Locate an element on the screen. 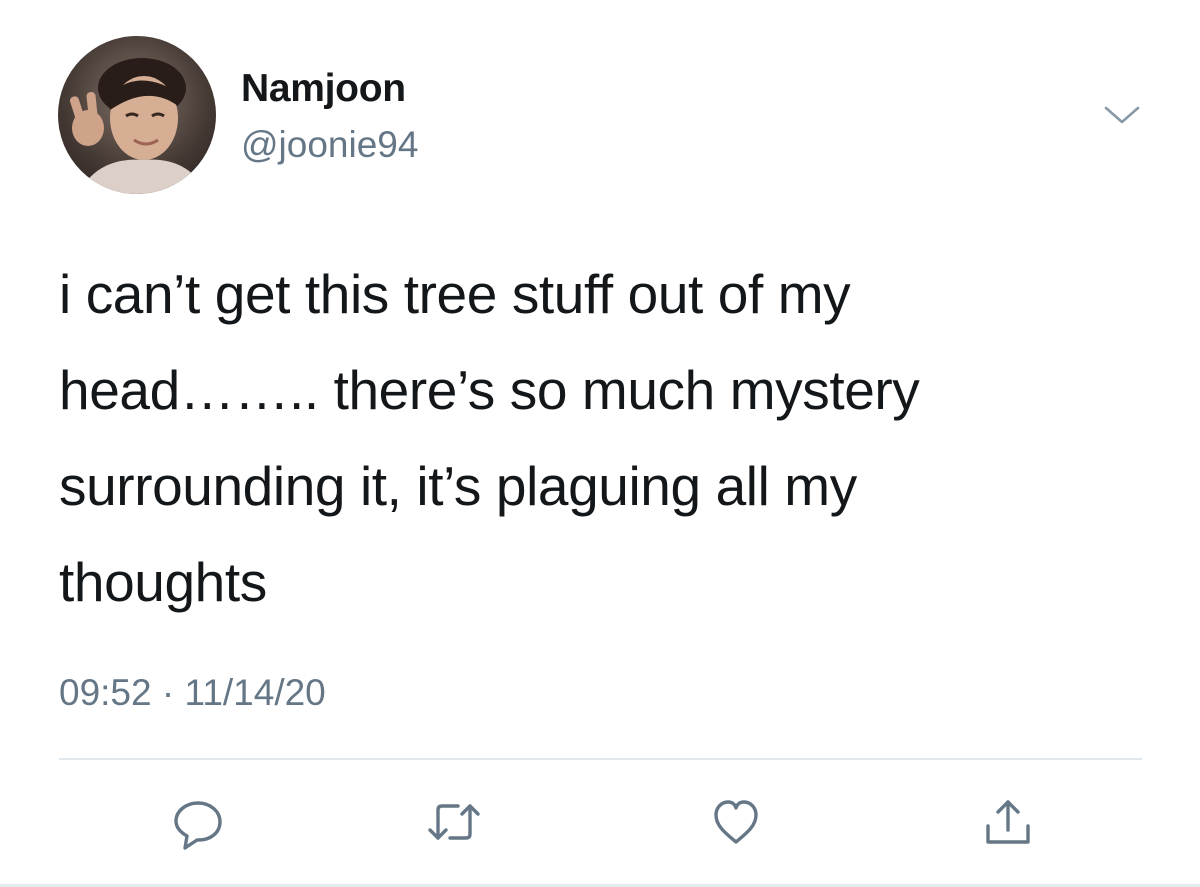 This screenshot has width=1200, height=887. tweet-text-line: head…….. there’s so much mystery is located at coordinates (489, 390).